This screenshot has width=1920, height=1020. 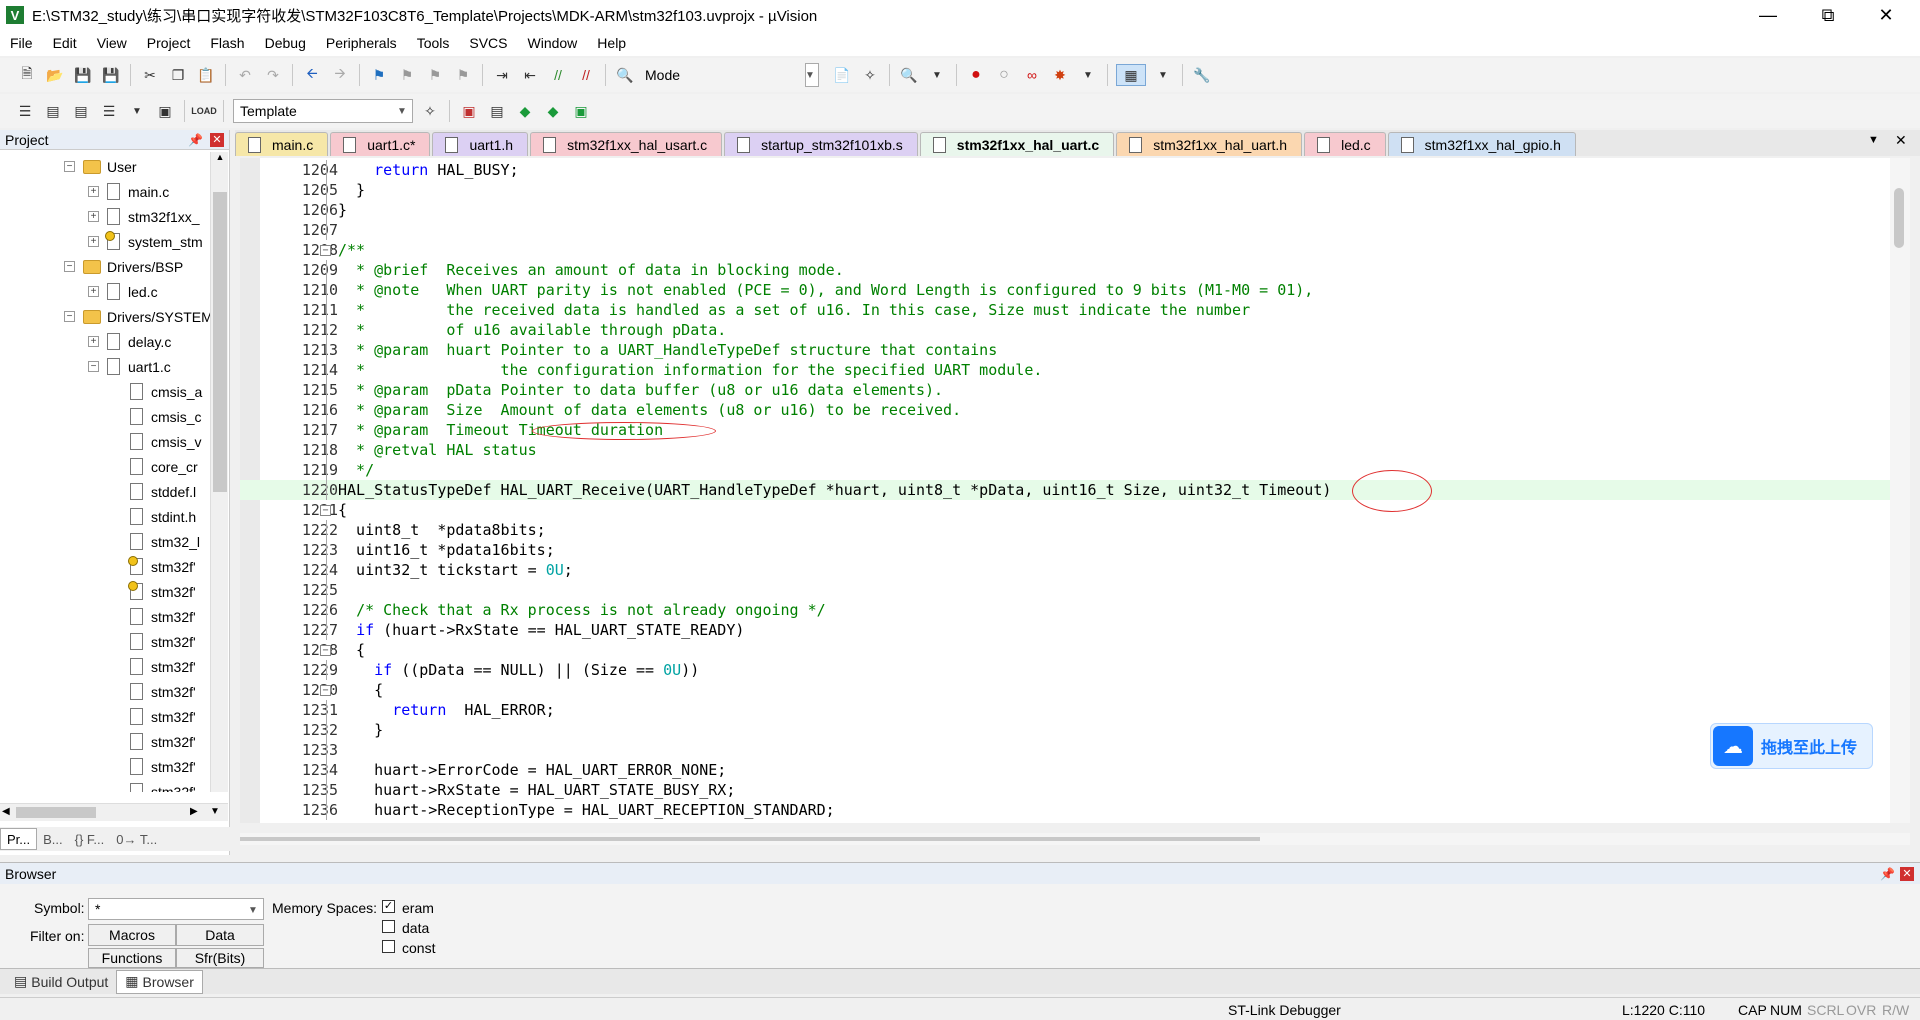 I want to click on menu-edit: Edit, so click(x=65, y=43).